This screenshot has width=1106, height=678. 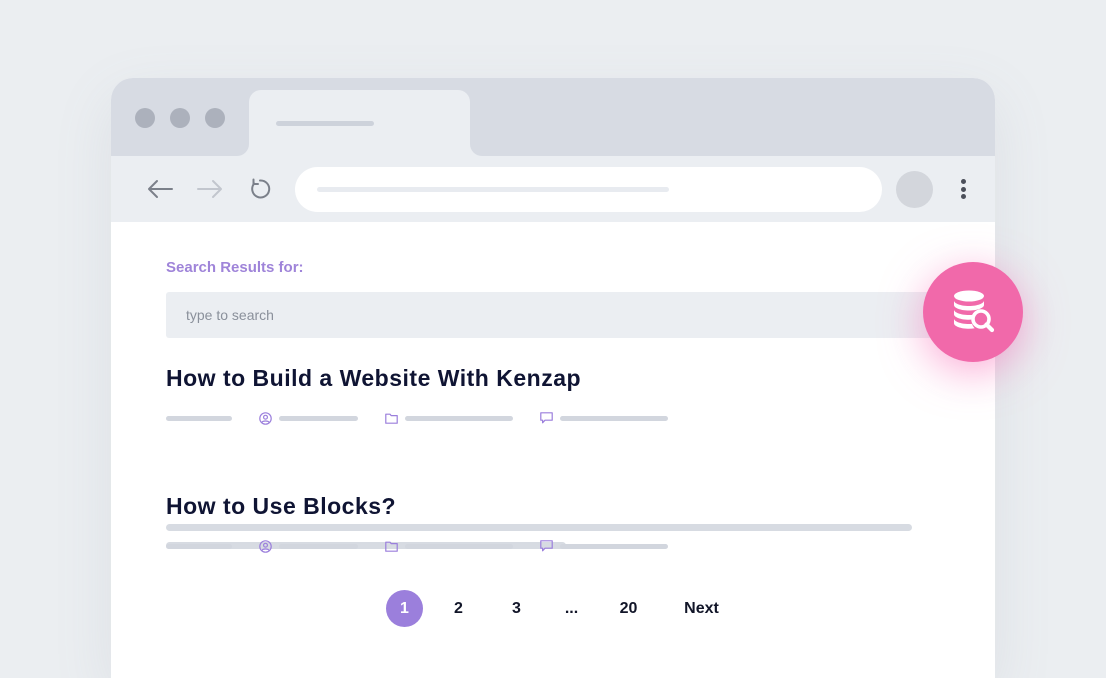 What do you see at coordinates (553, 117) in the screenshot?
I see `tab-bar` at bounding box center [553, 117].